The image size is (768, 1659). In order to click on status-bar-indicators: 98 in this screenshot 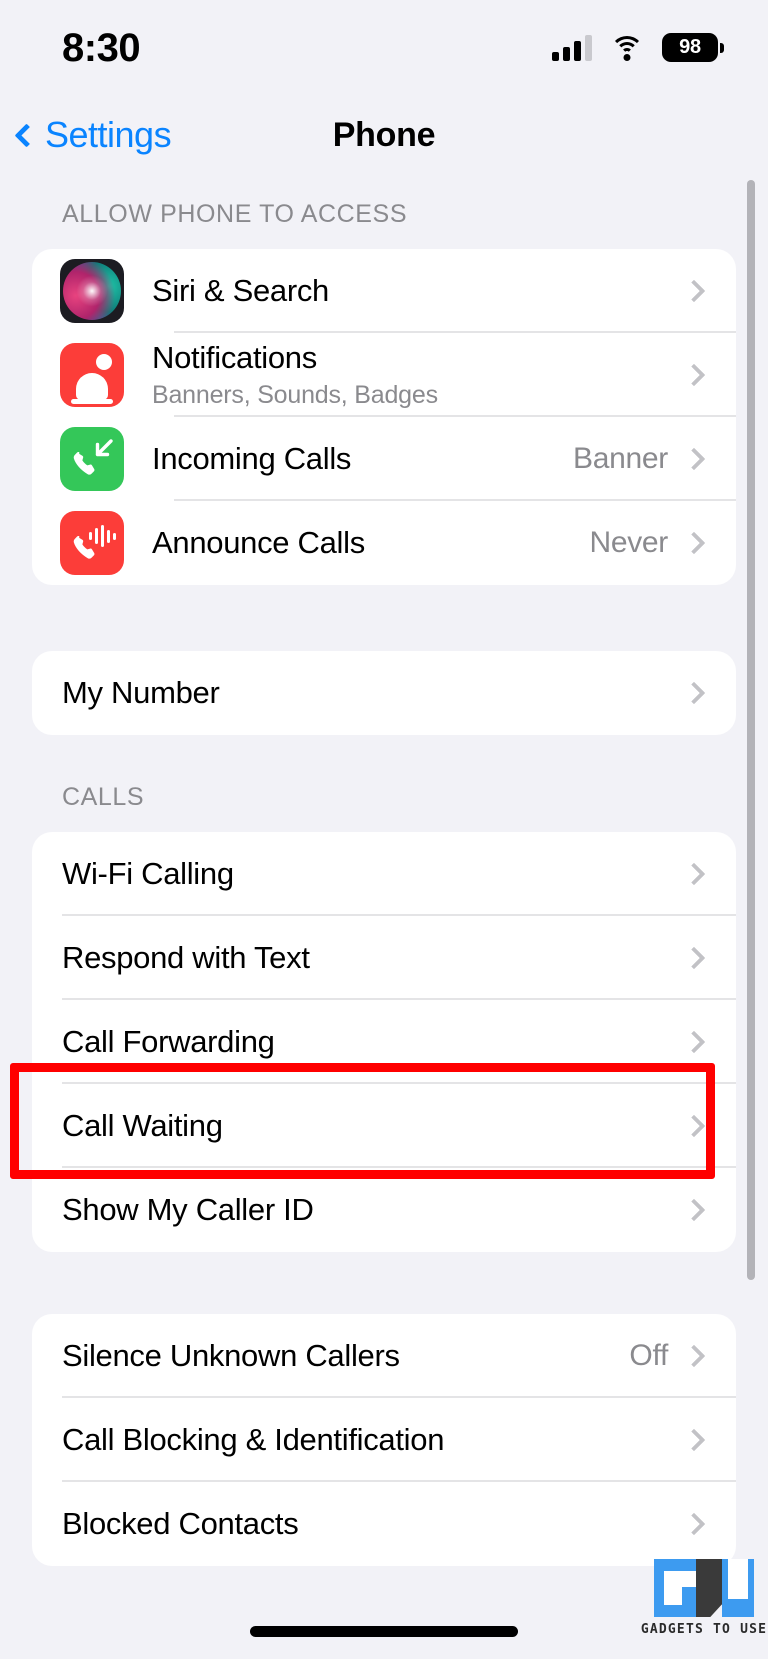, I will do `click(638, 47)`.